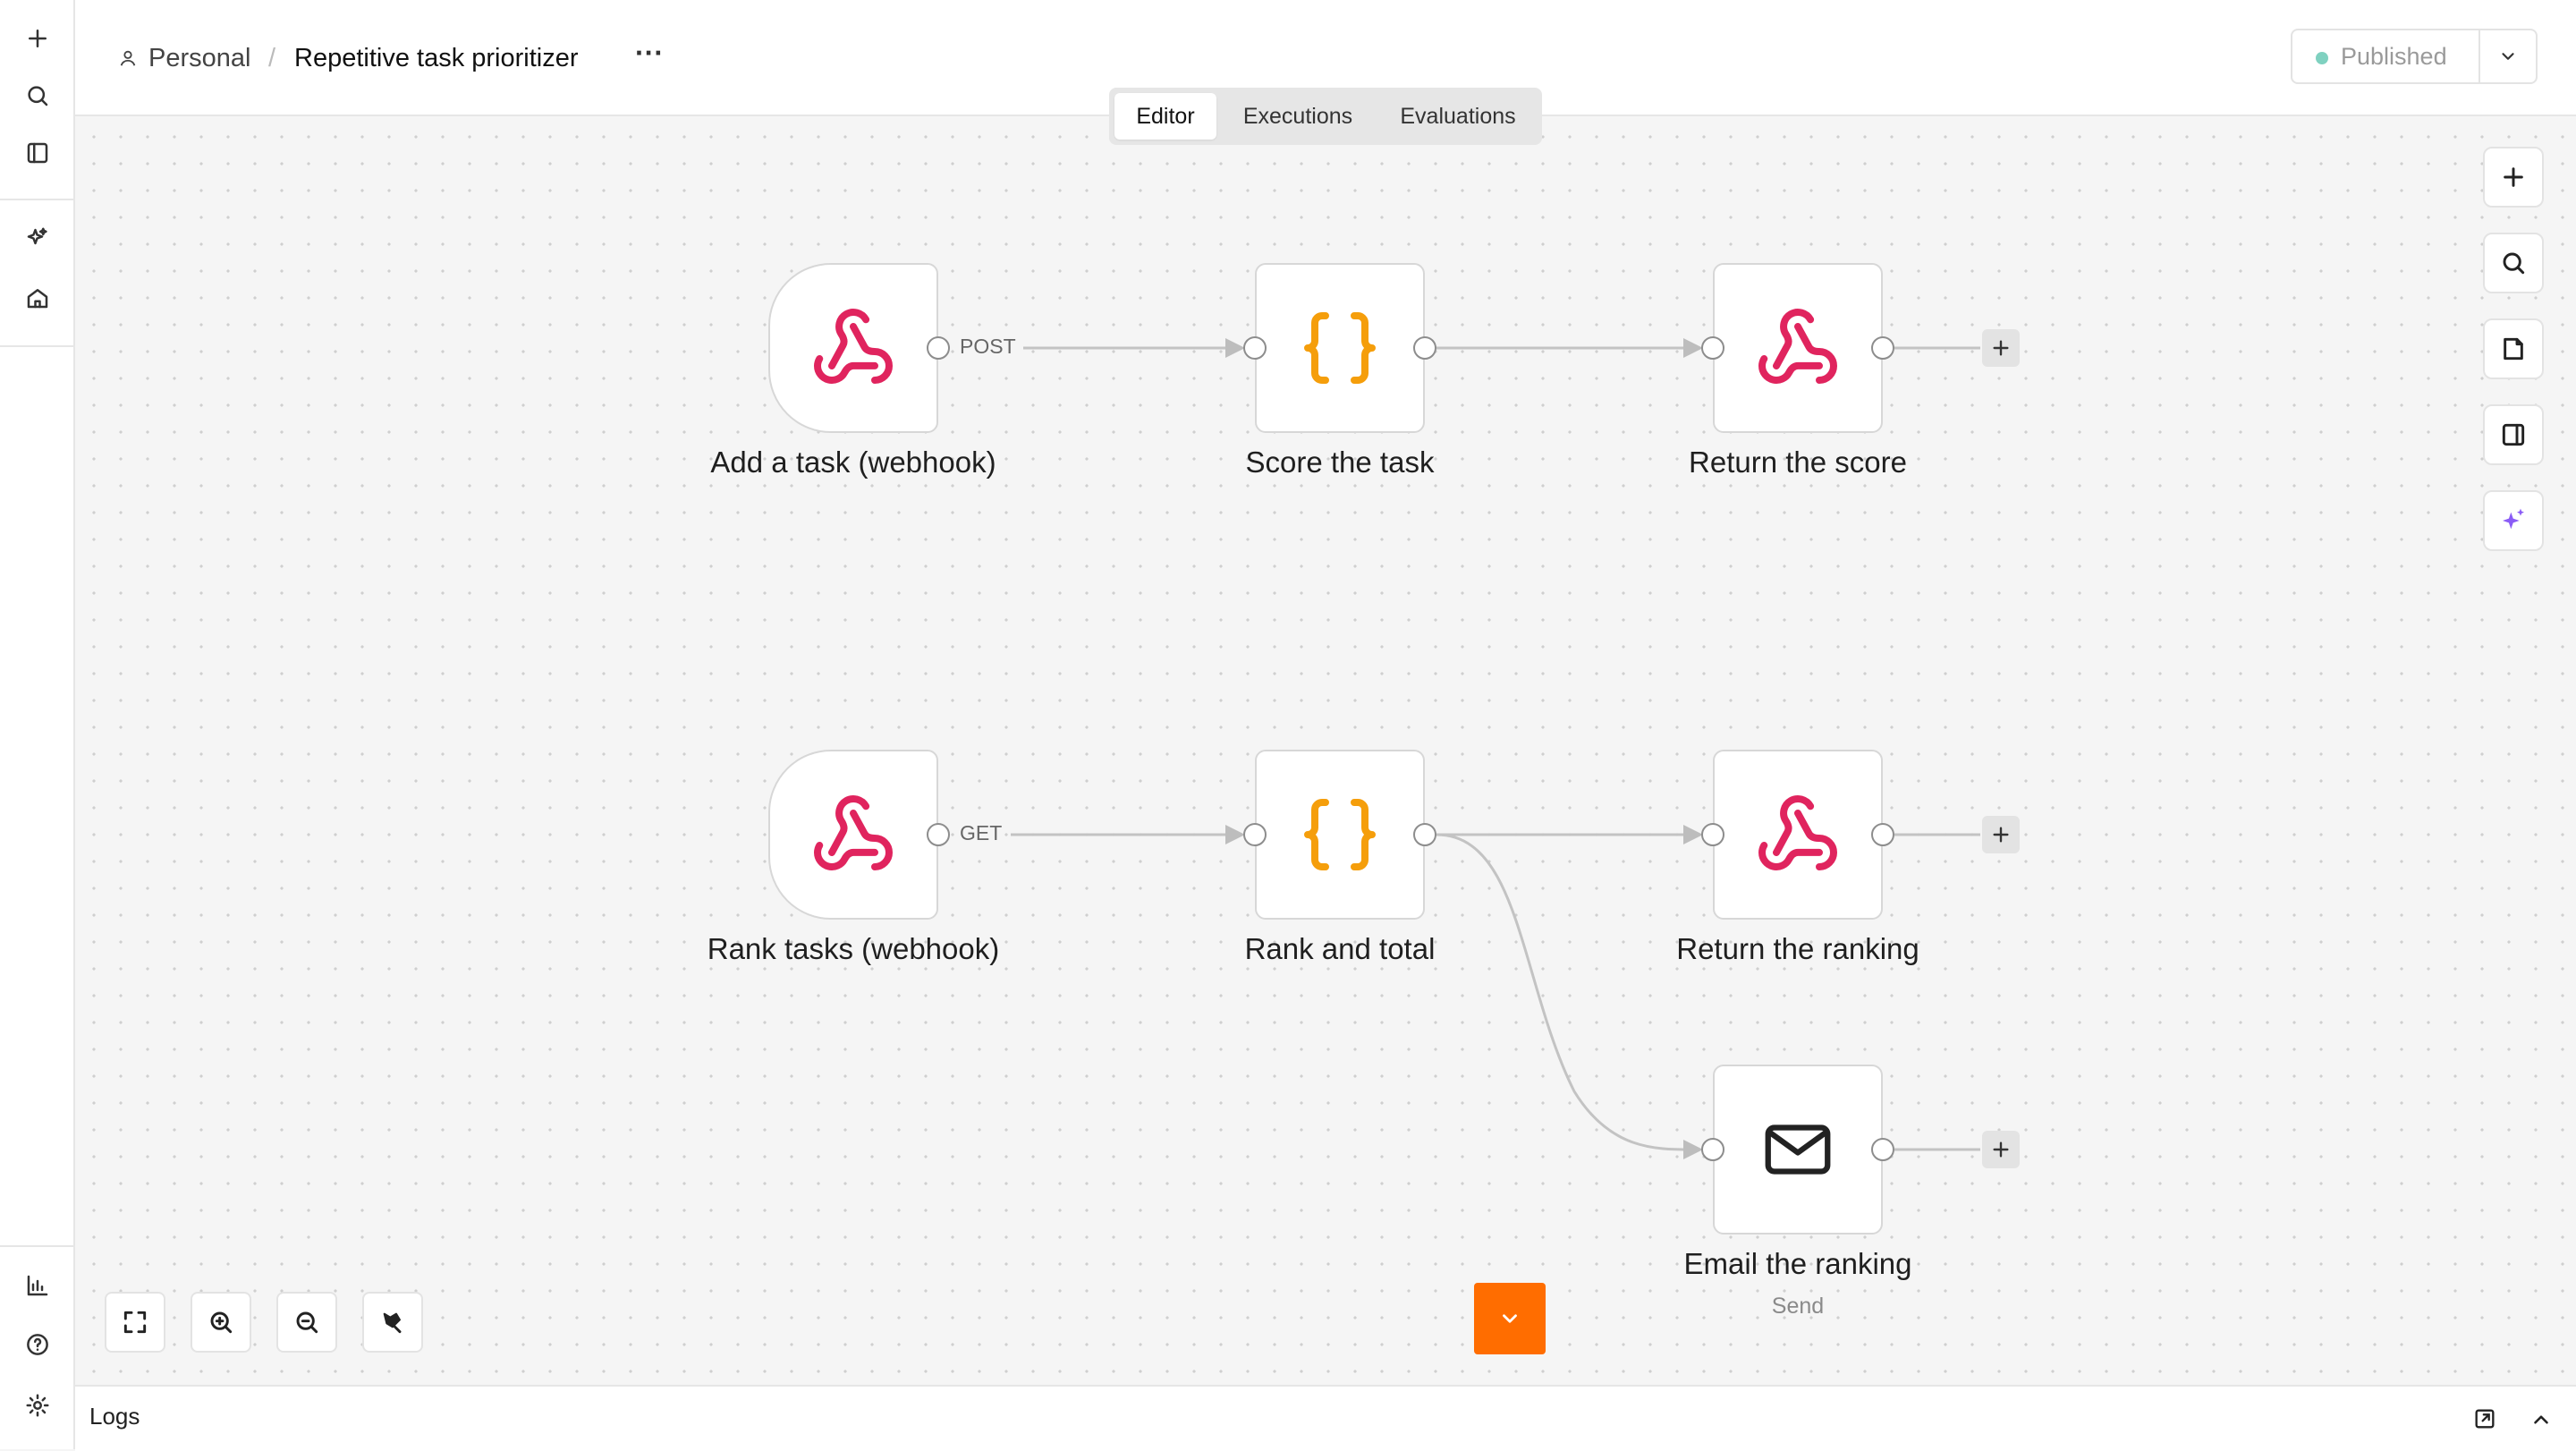  I want to click on fit-view-button, so click(135, 1322).